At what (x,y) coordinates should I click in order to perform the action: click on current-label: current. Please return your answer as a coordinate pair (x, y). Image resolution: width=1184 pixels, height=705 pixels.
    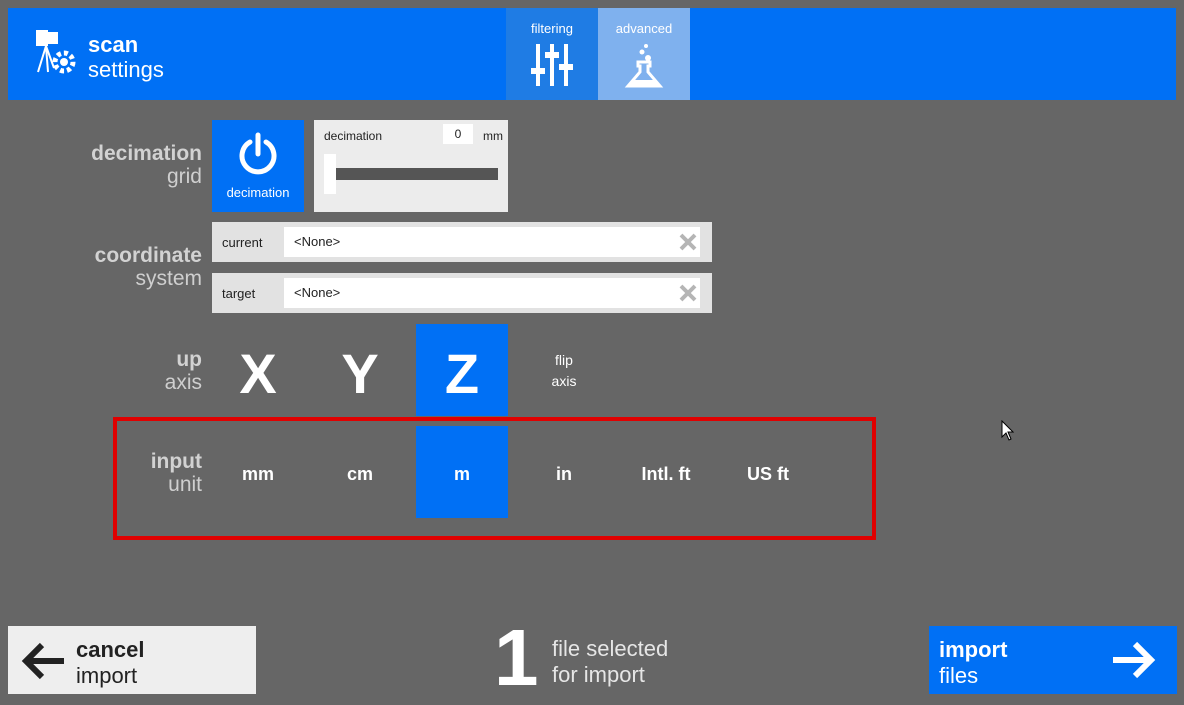
    Looking at the image, I should click on (242, 242).